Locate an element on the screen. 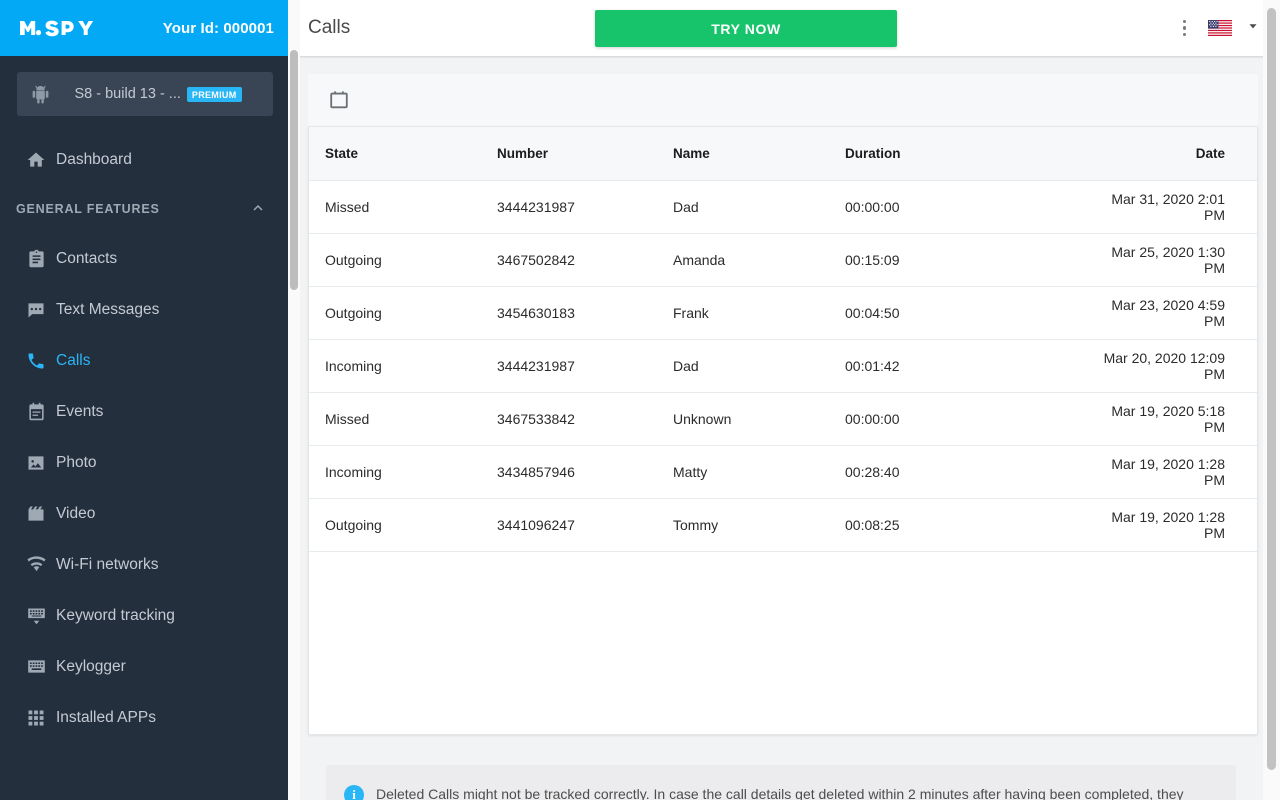 The width and height of the screenshot is (1280, 800). sidebar-item-text-messages: Text Messages is located at coordinates (145, 309).